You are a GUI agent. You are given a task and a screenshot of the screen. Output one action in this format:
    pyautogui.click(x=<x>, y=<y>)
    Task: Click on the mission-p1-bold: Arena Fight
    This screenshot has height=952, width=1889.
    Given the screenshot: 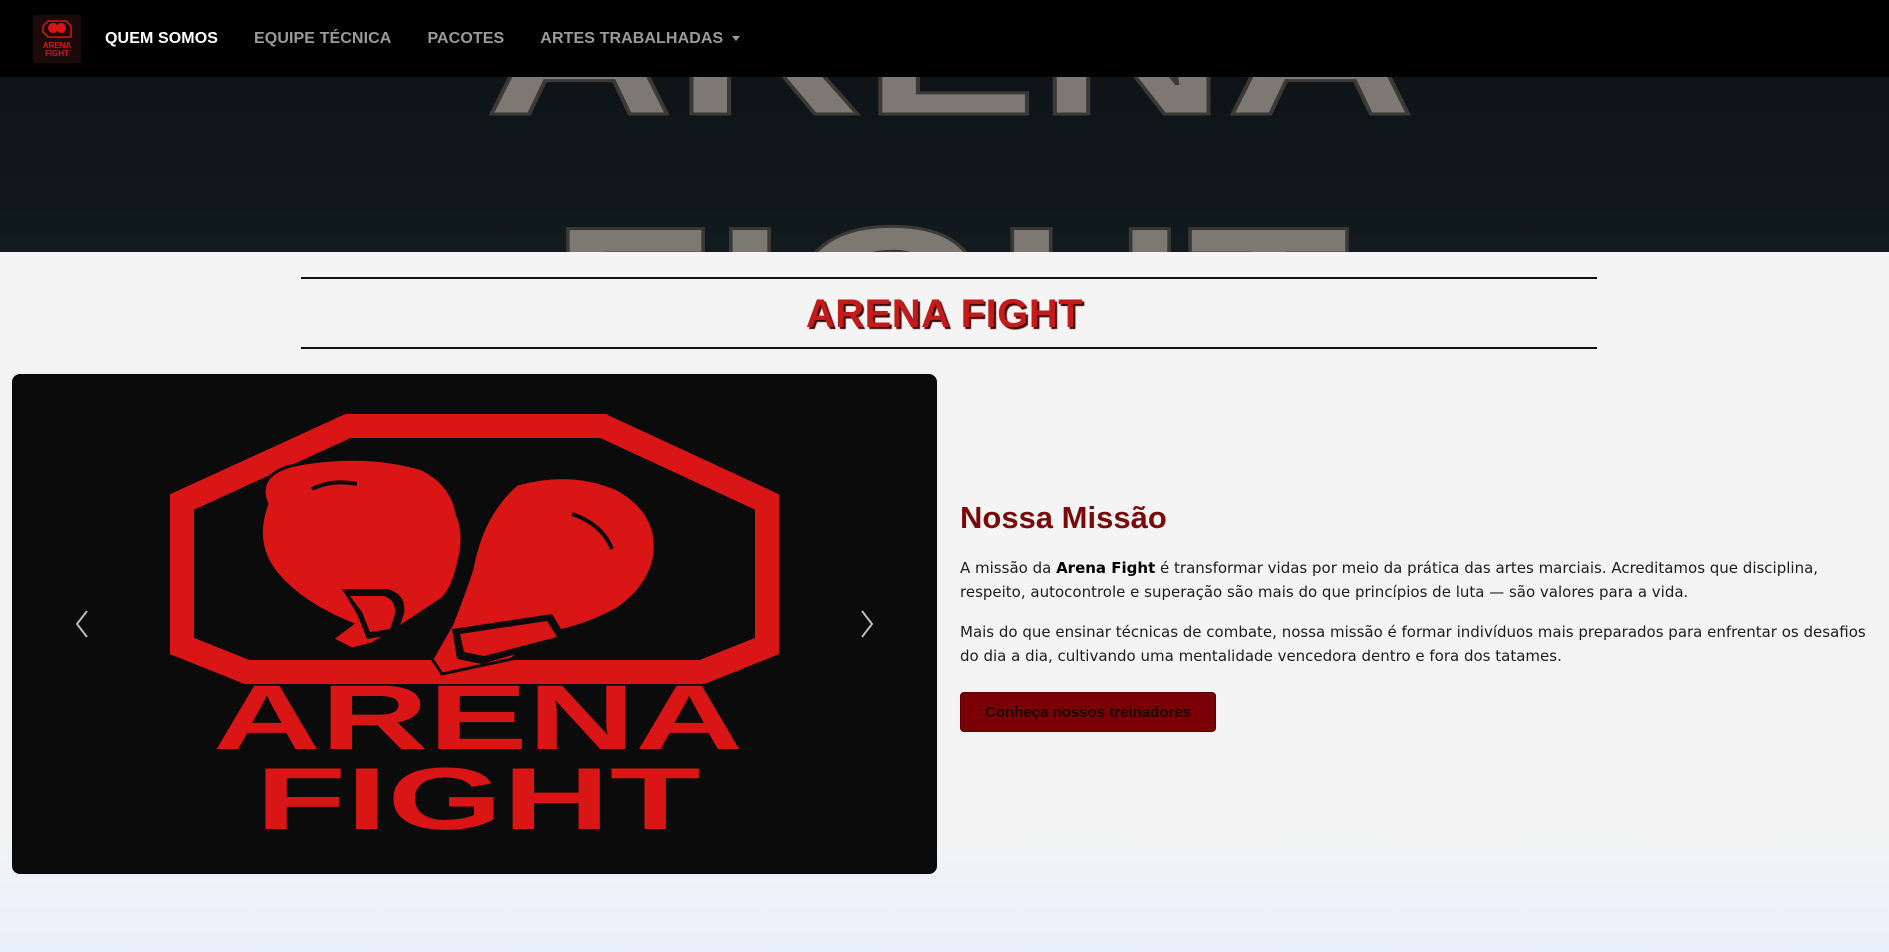 What is the action you would take?
    pyautogui.click(x=1106, y=568)
    